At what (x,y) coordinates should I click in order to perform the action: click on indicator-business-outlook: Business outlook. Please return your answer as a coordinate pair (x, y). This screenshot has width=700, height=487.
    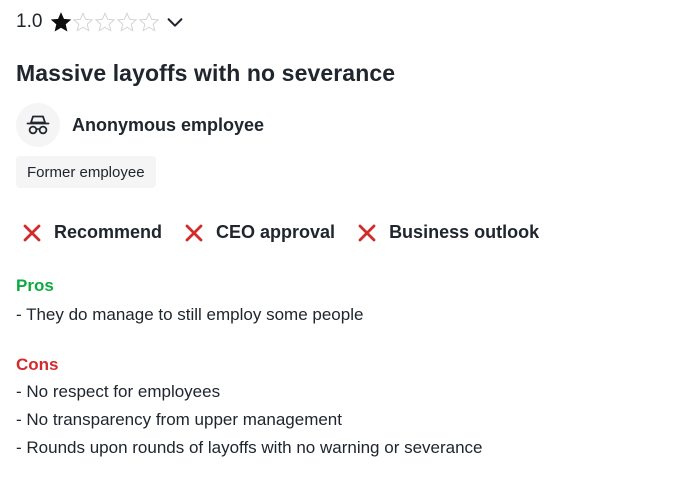
    Looking at the image, I should click on (448, 232).